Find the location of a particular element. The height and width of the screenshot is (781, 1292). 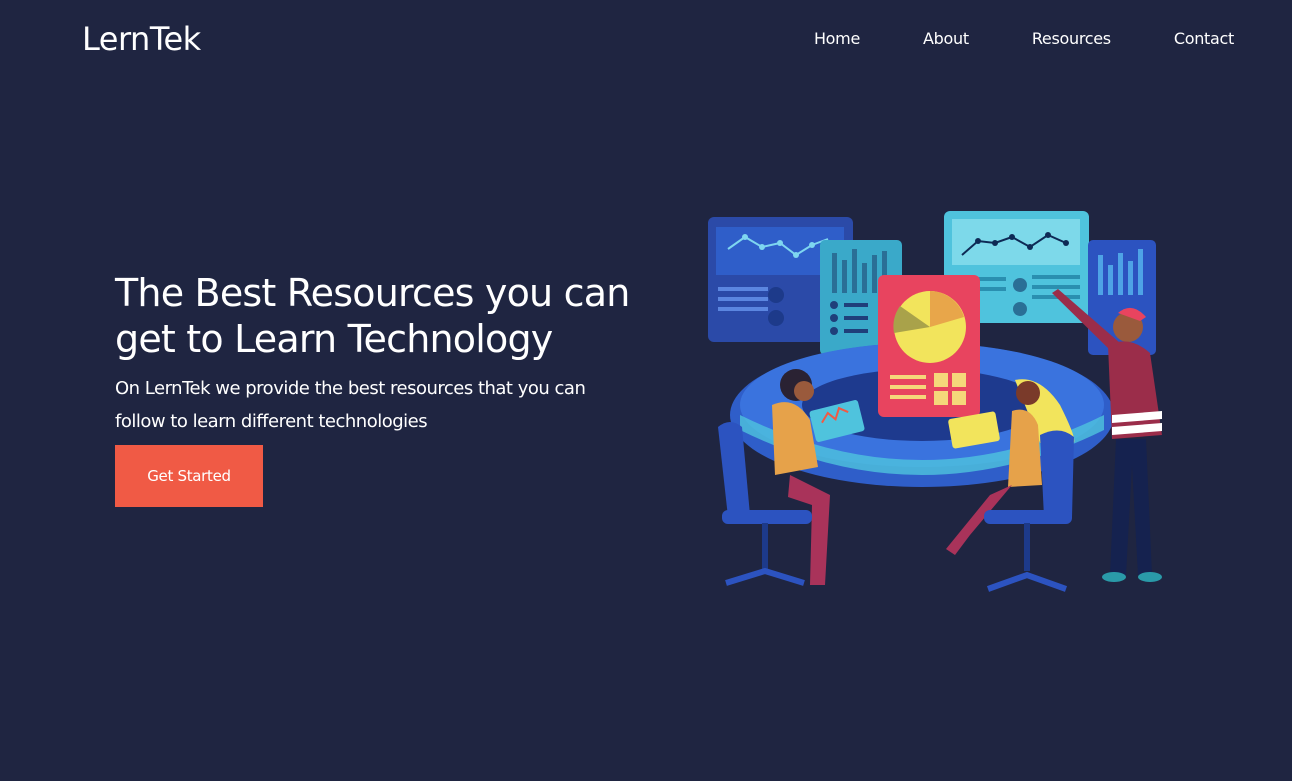

nav-home: Home is located at coordinates (837, 38).